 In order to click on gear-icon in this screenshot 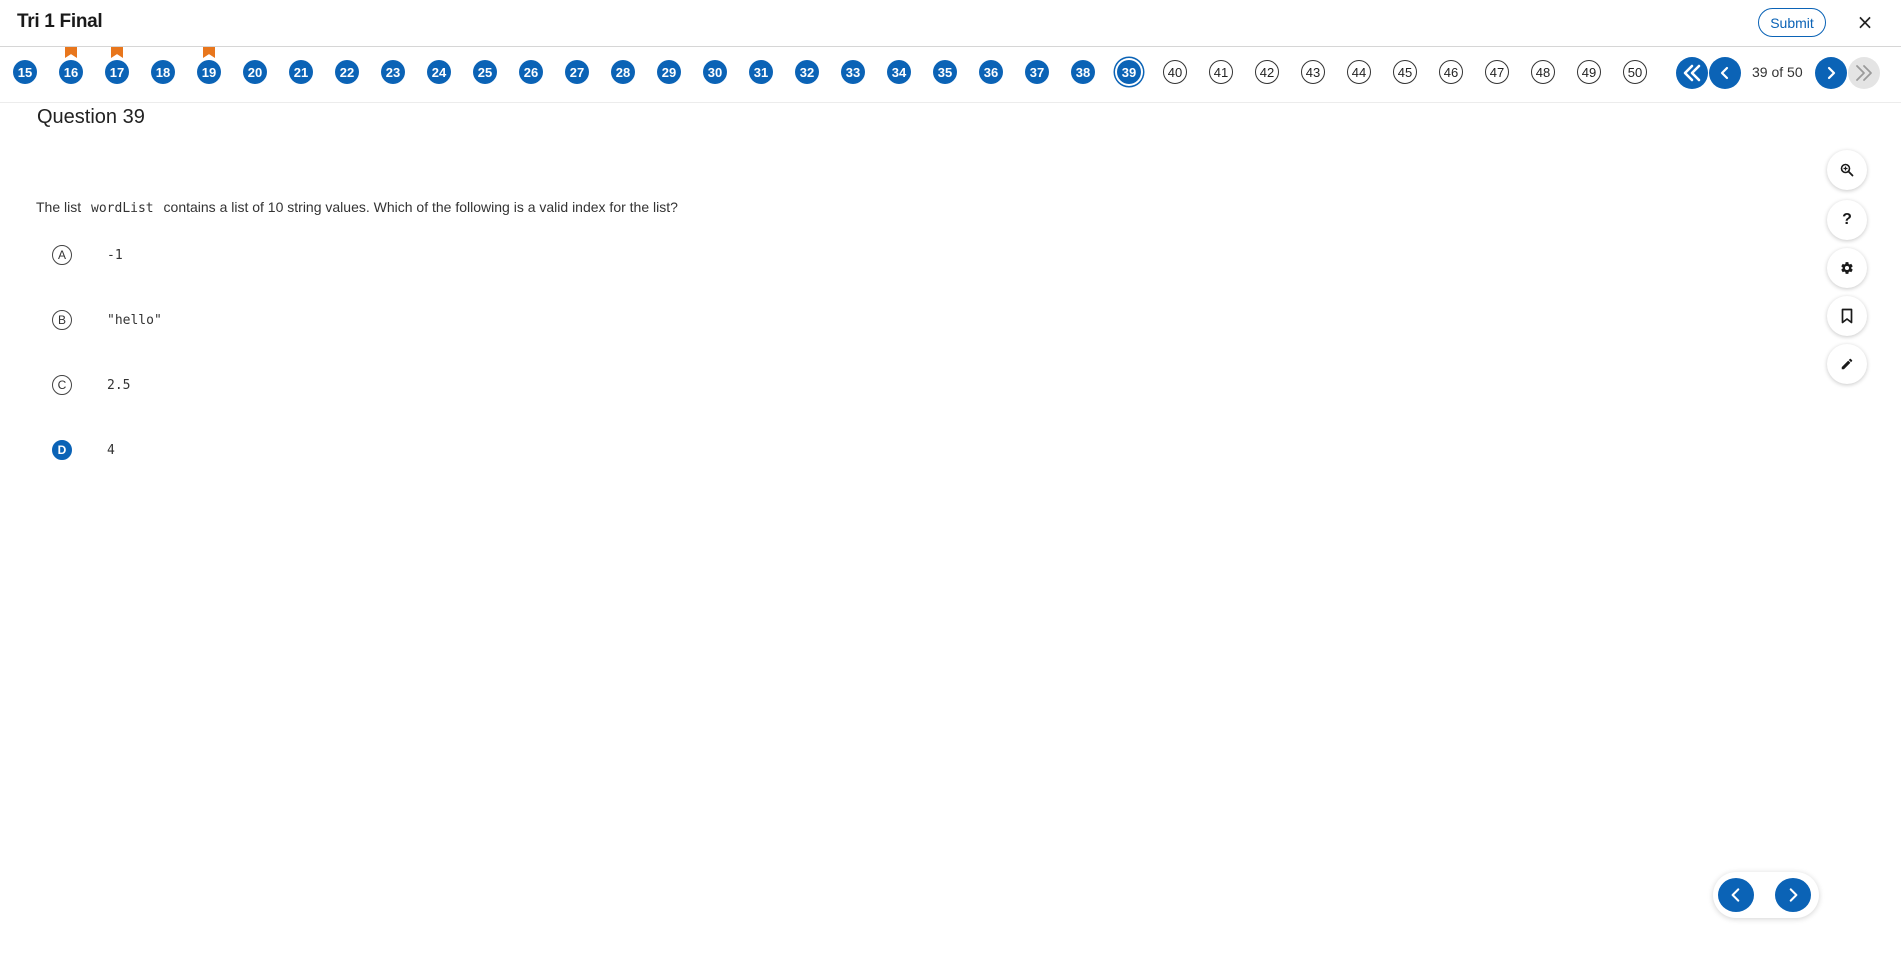, I will do `click(1847, 268)`.